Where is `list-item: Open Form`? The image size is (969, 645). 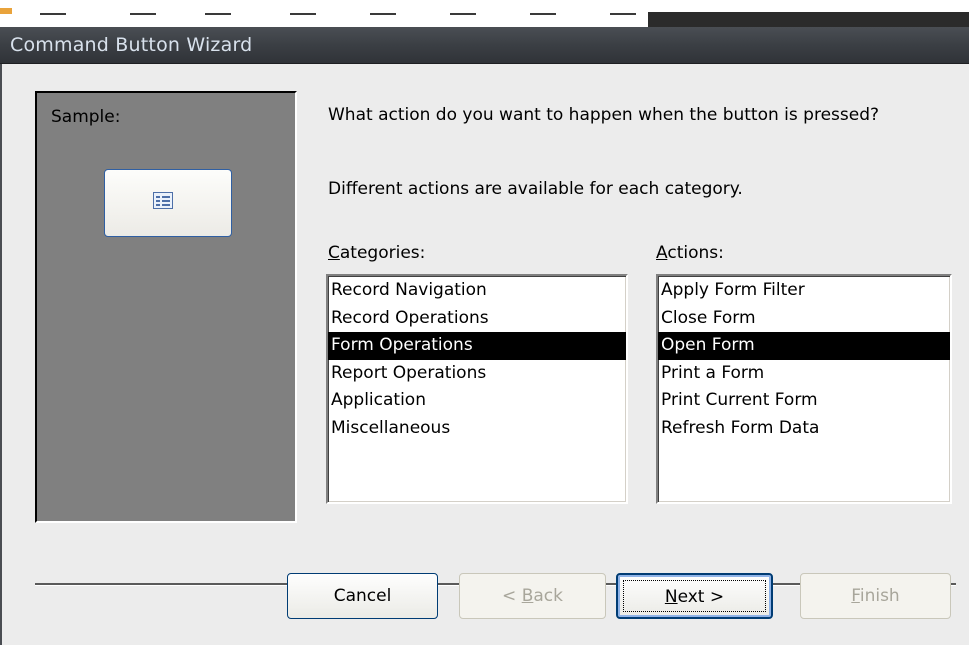 list-item: Open Form is located at coordinates (804, 346).